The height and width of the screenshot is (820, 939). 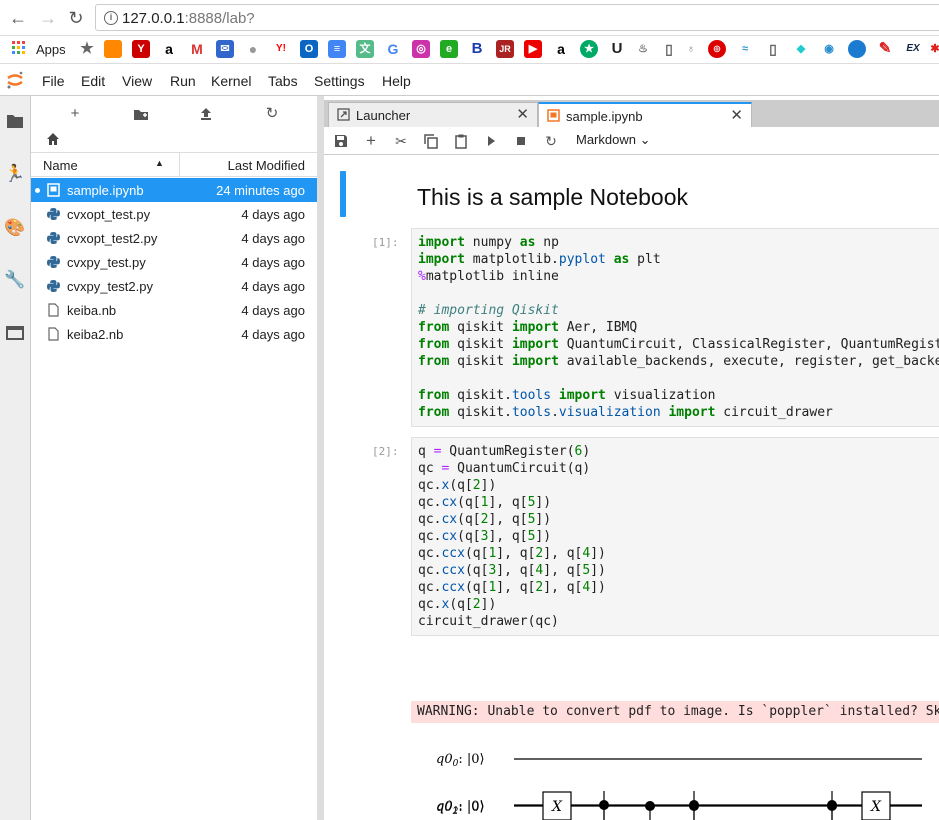 What do you see at coordinates (174, 190) in the screenshot?
I see `file-row-sample-ipynb: sample.ipynb 24 minutes ago` at bounding box center [174, 190].